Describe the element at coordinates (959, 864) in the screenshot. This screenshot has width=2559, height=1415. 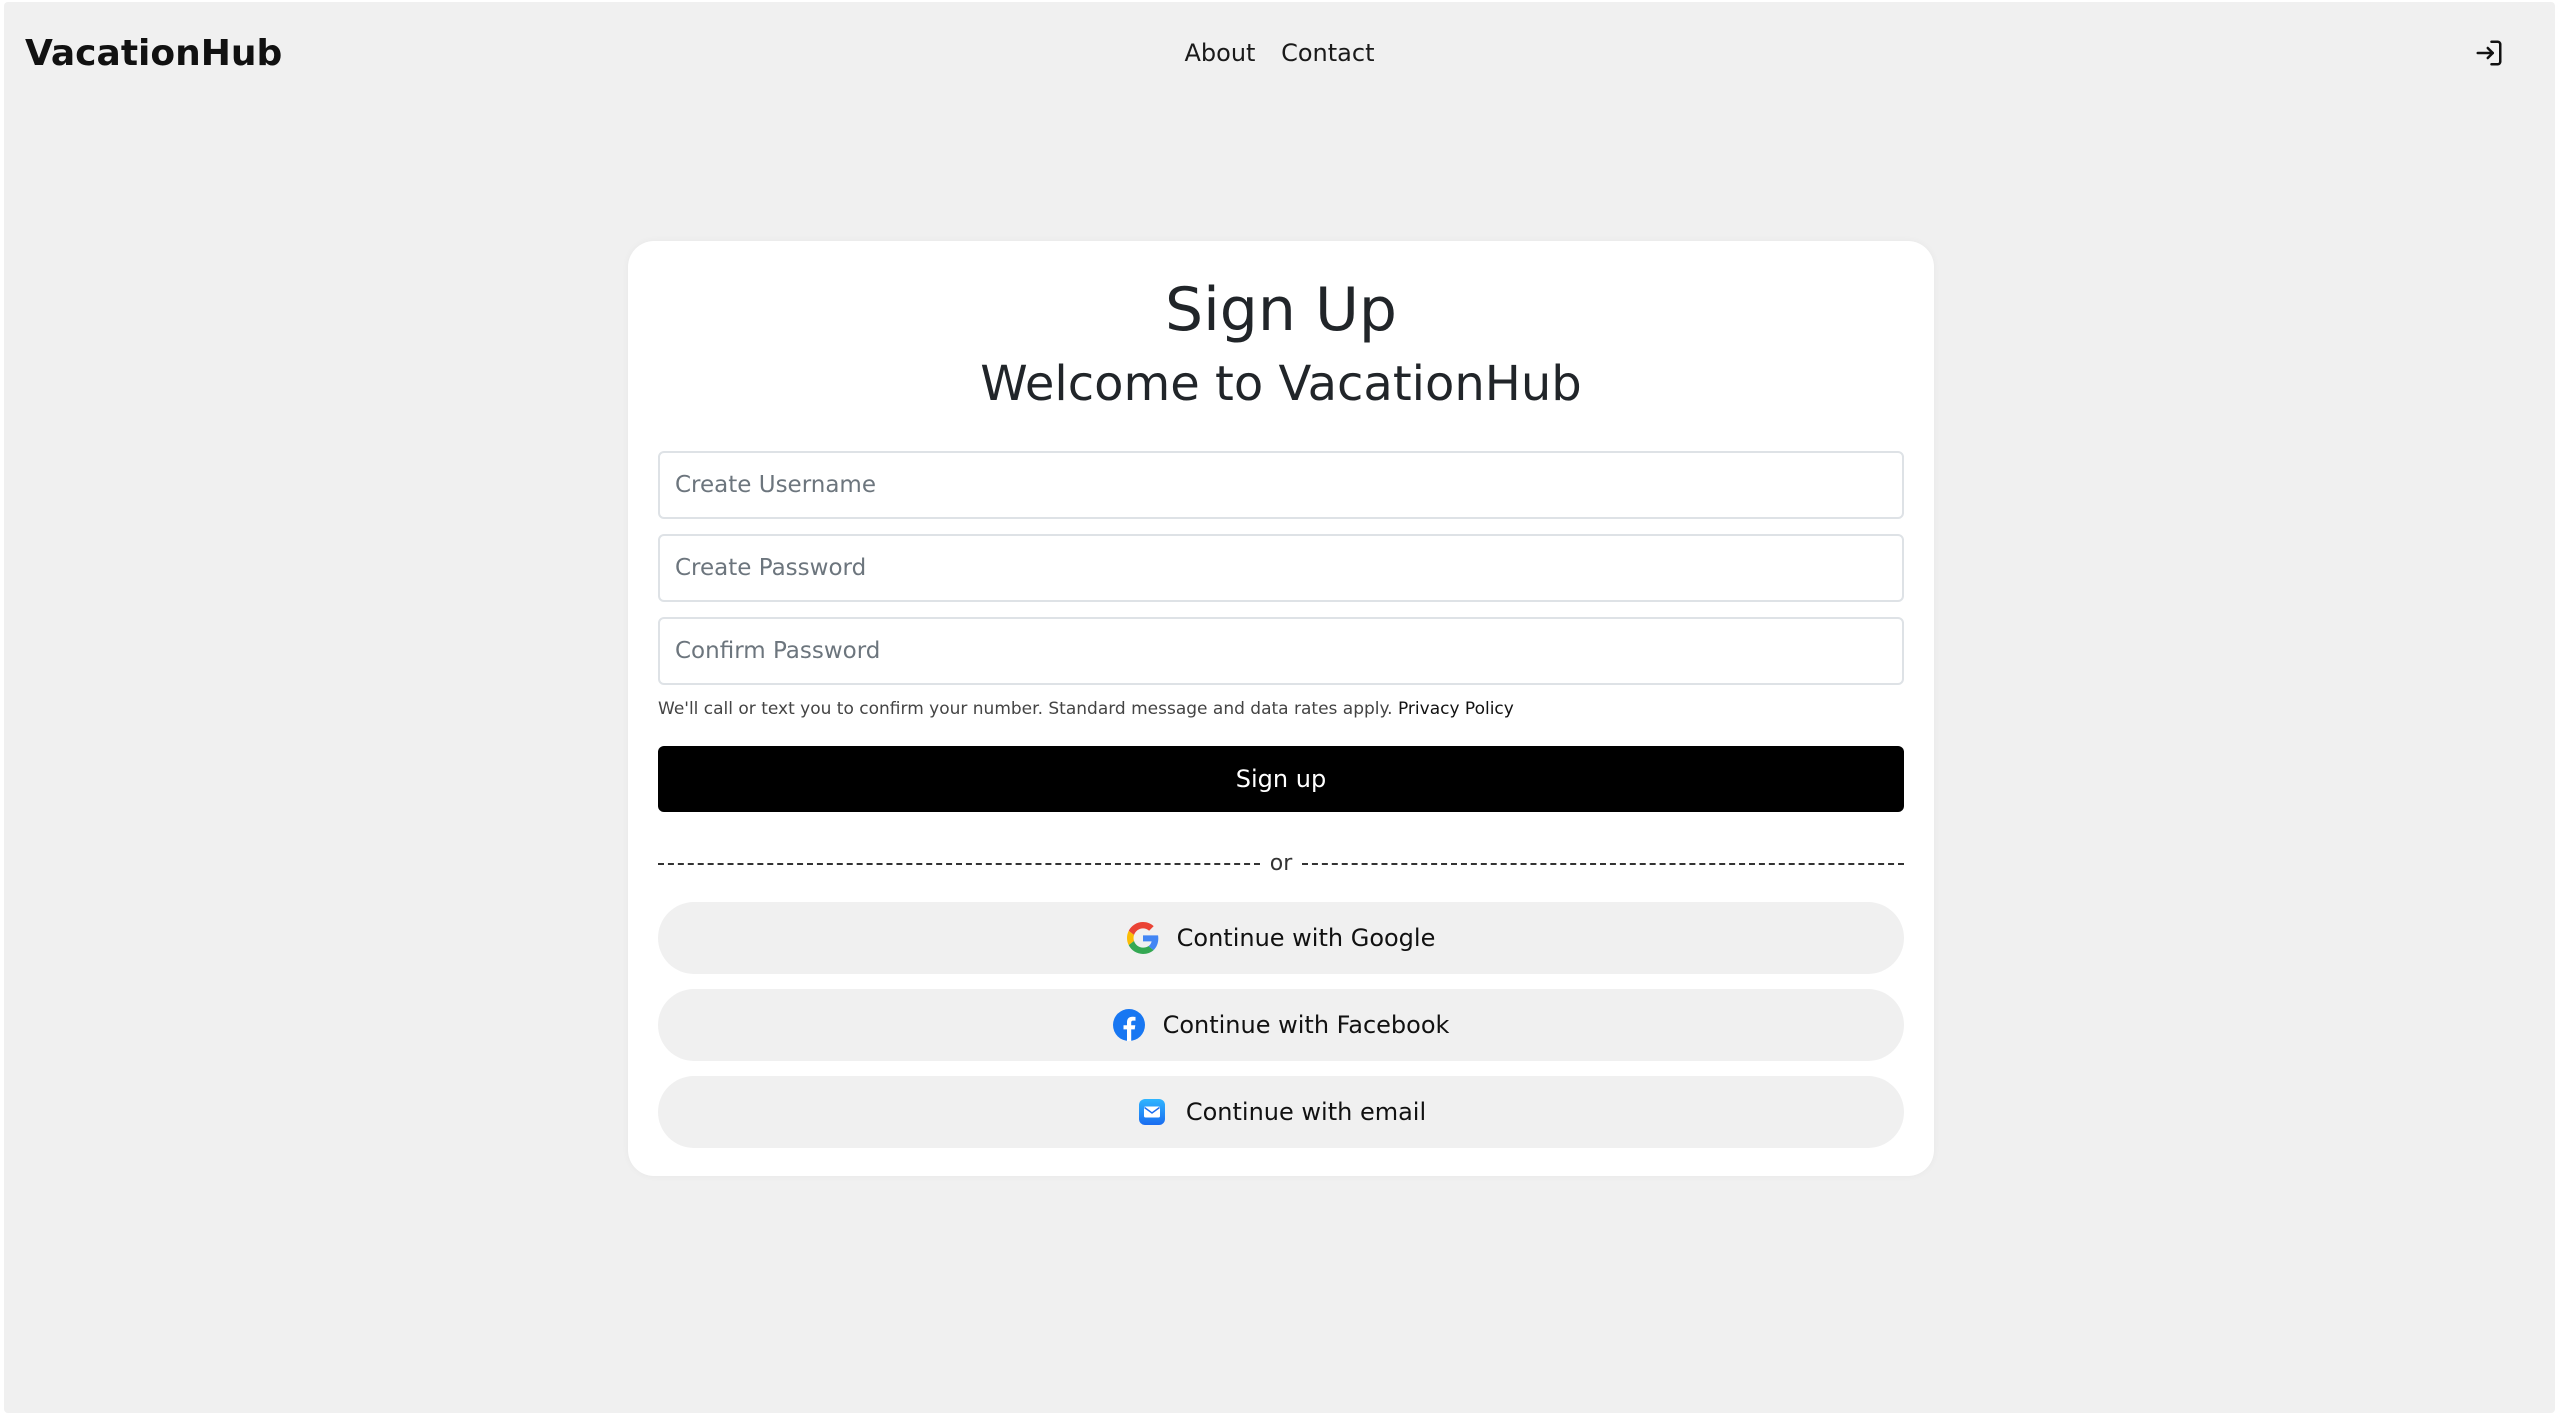
I see `divider-line-left` at that location.